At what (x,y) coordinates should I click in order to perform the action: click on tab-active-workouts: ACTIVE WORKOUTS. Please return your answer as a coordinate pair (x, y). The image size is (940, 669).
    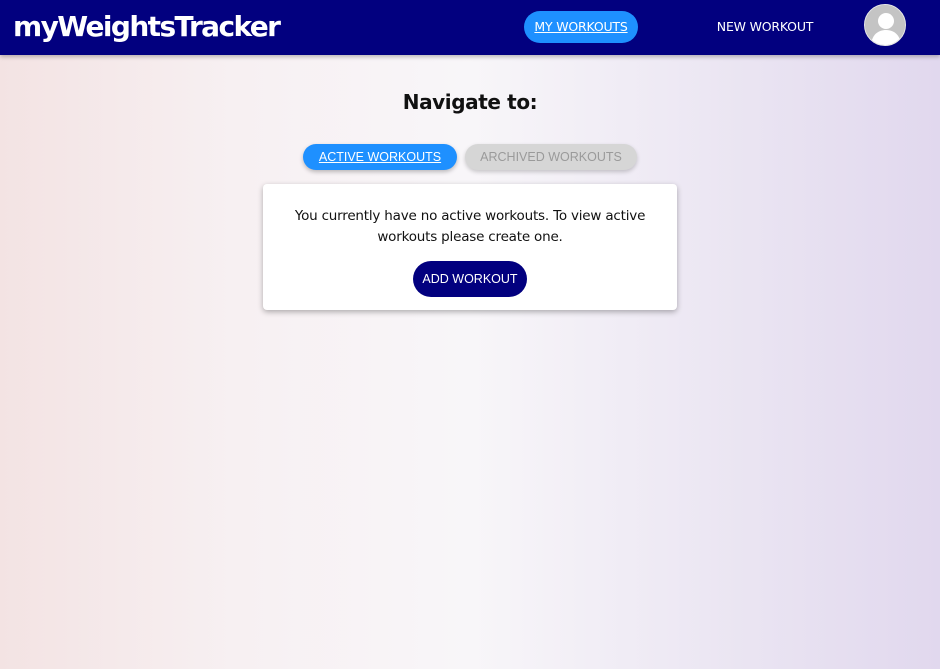
    Looking at the image, I should click on (380, 157).